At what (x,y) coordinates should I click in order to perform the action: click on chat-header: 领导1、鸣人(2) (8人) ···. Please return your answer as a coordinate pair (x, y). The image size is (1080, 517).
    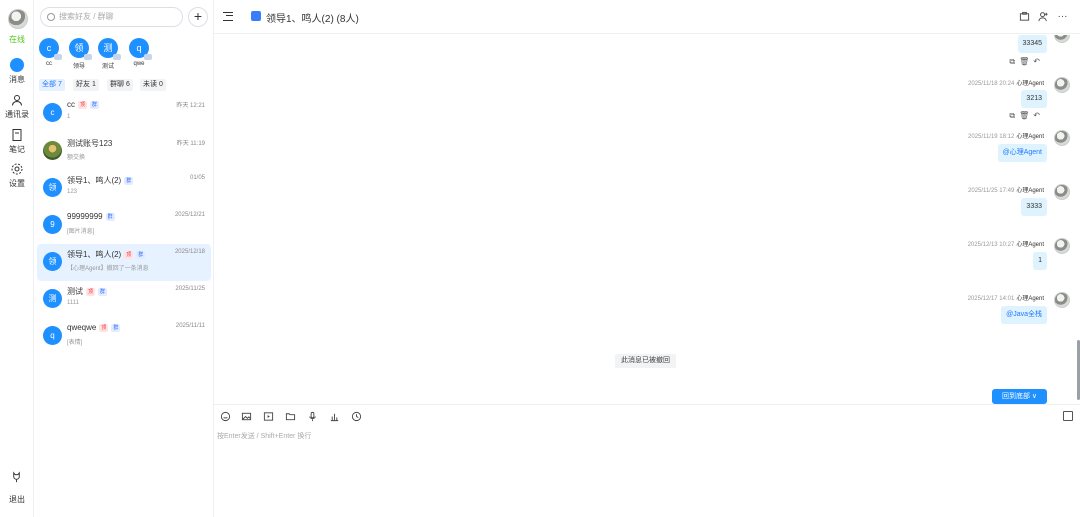
    Looking at the image, I should click on (647, 17).